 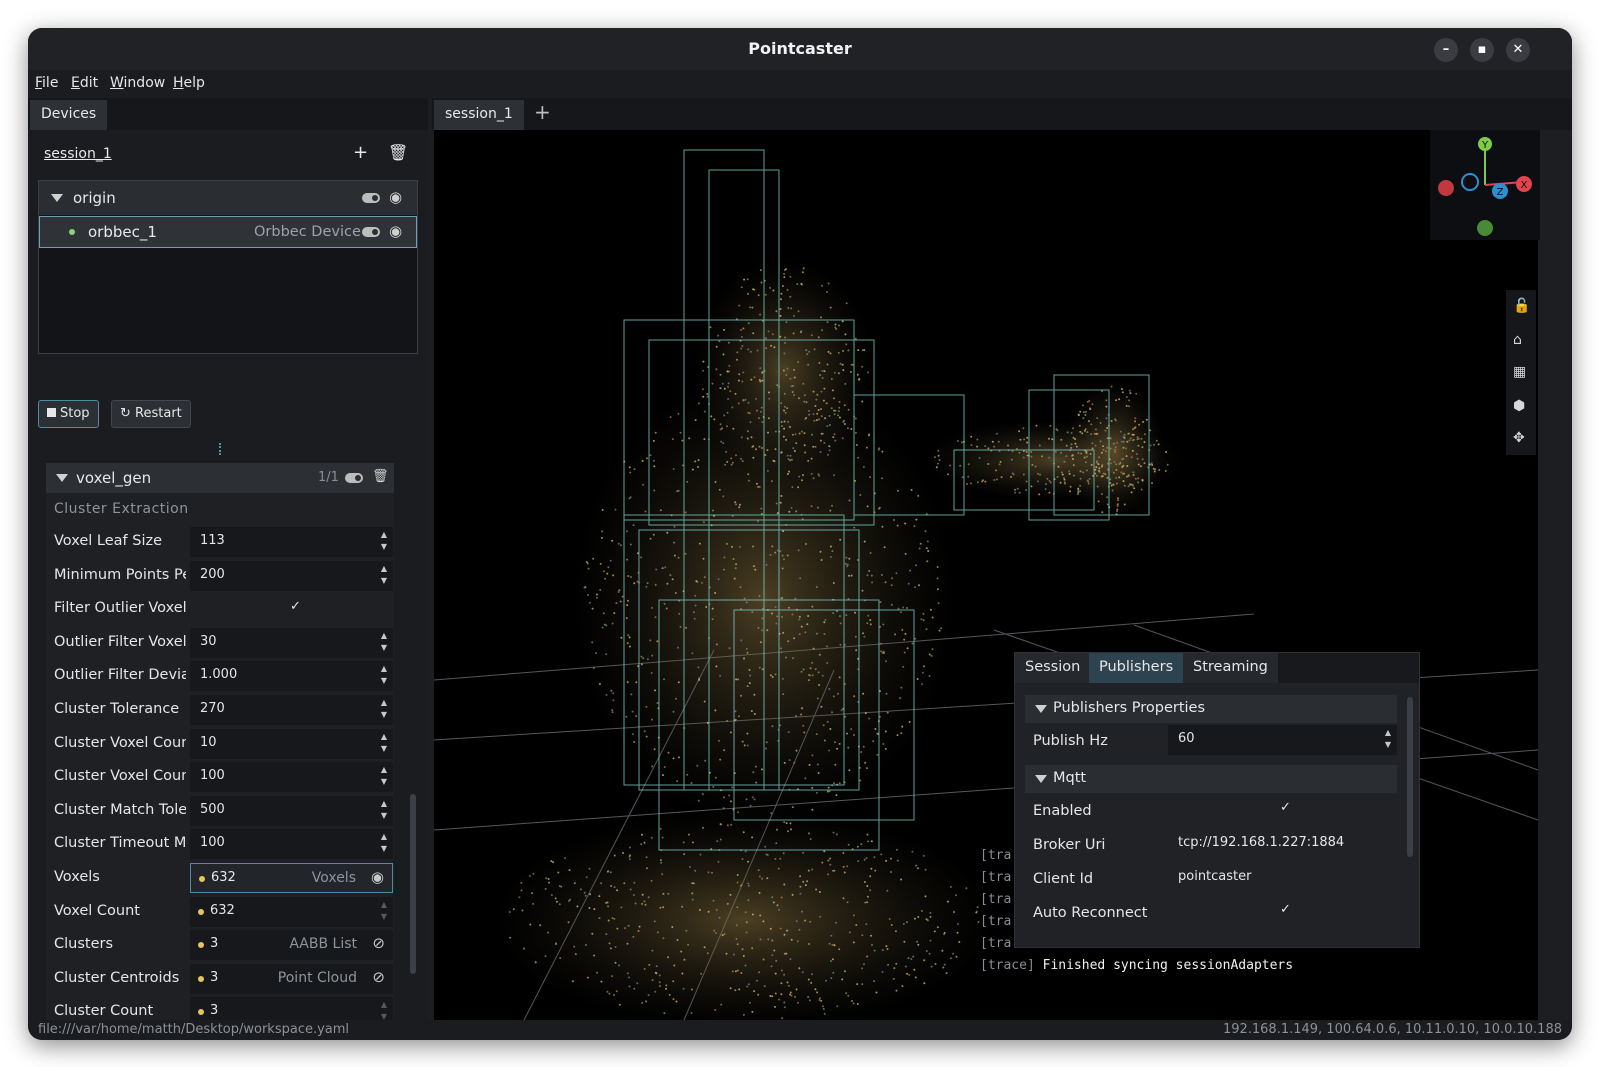 What do you see at coordinates (189, 83) in the screenshot?
I see `menu-help: Help` at bounding box center [189, 83].